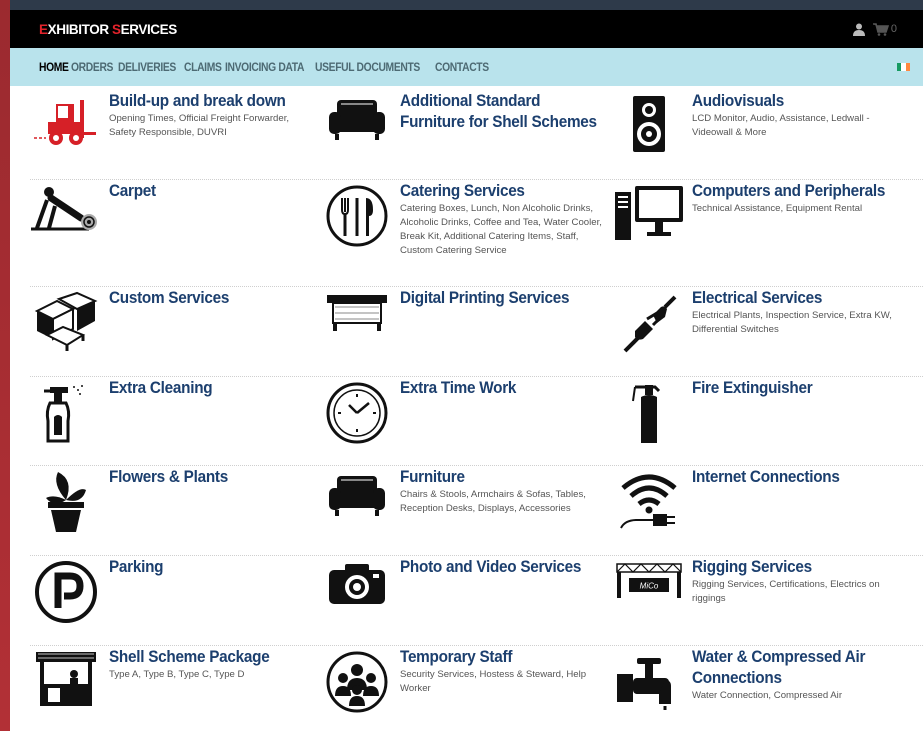  I want to click on nav-item-claims: CLAIMS, so click(203, 67).